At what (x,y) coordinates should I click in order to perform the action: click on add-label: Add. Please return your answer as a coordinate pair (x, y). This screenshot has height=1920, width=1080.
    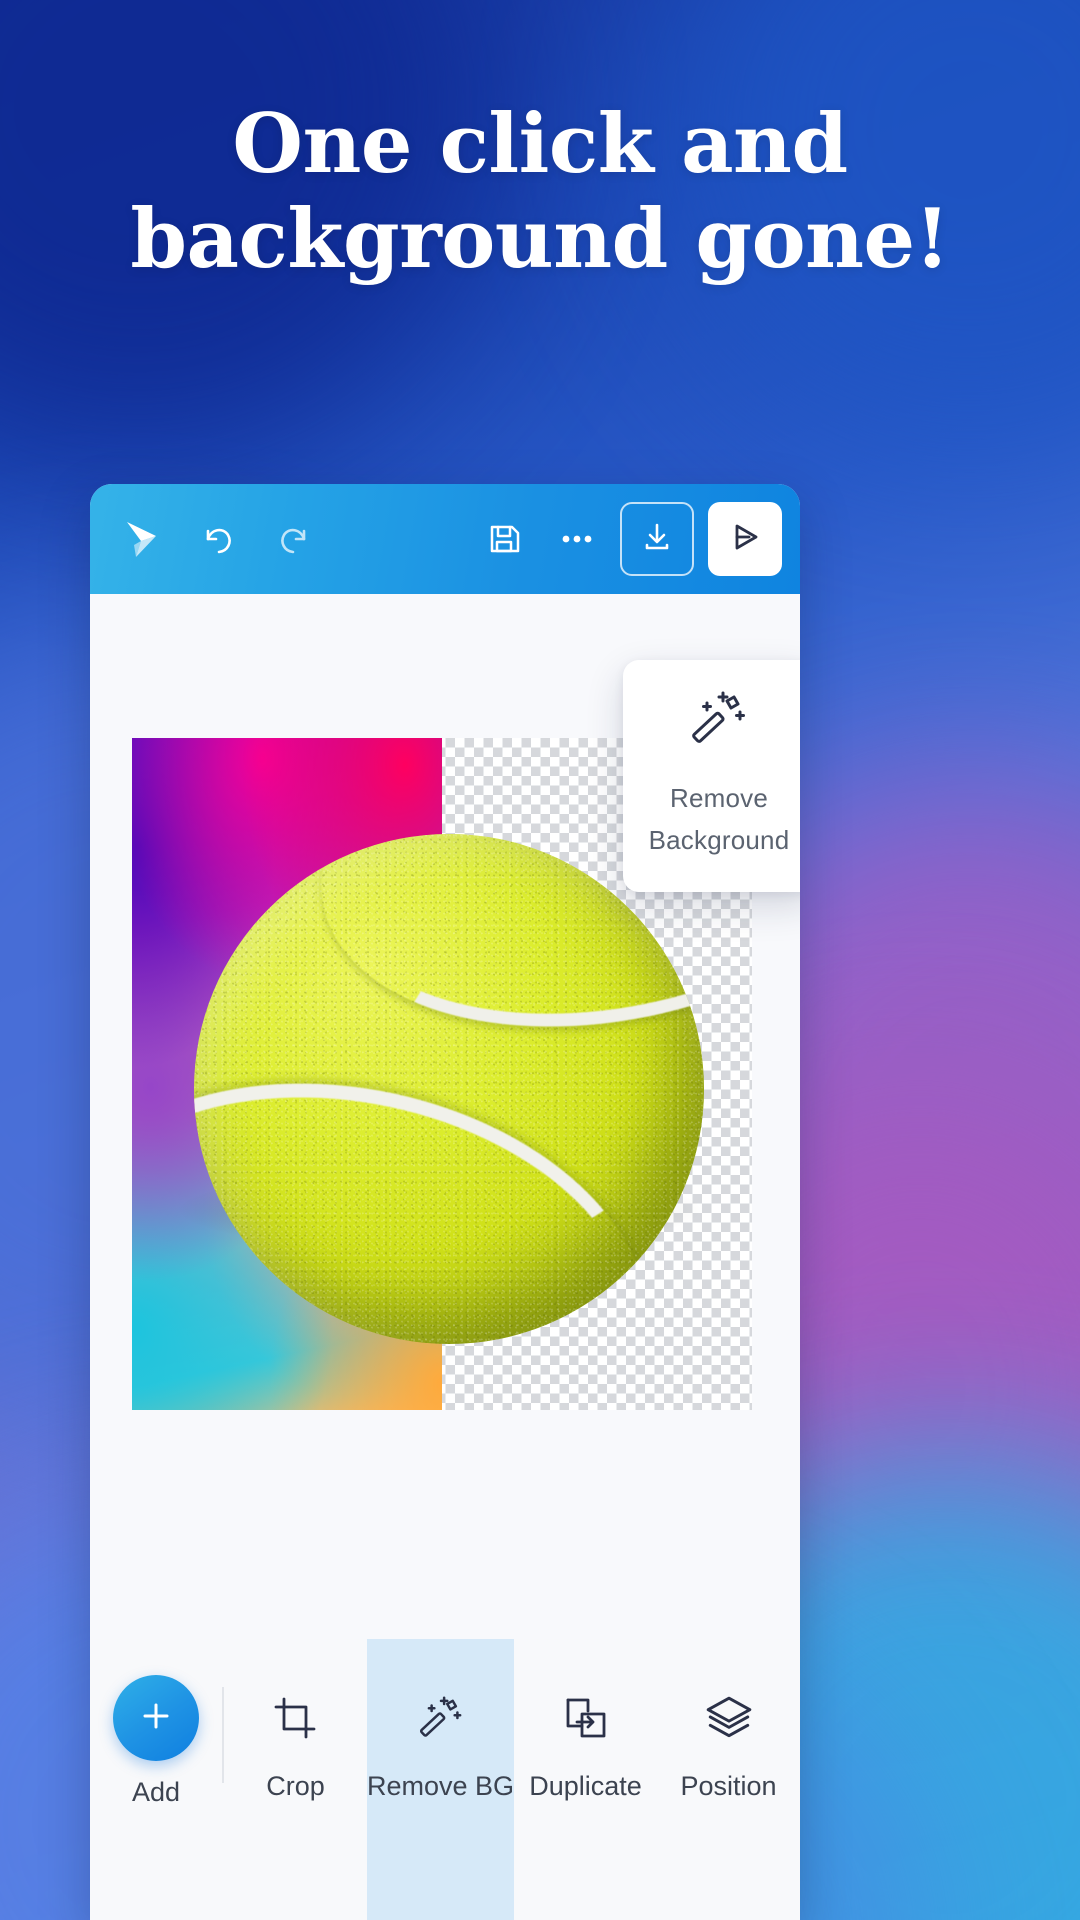
    Looking at the image, I should click on (156, 1792).